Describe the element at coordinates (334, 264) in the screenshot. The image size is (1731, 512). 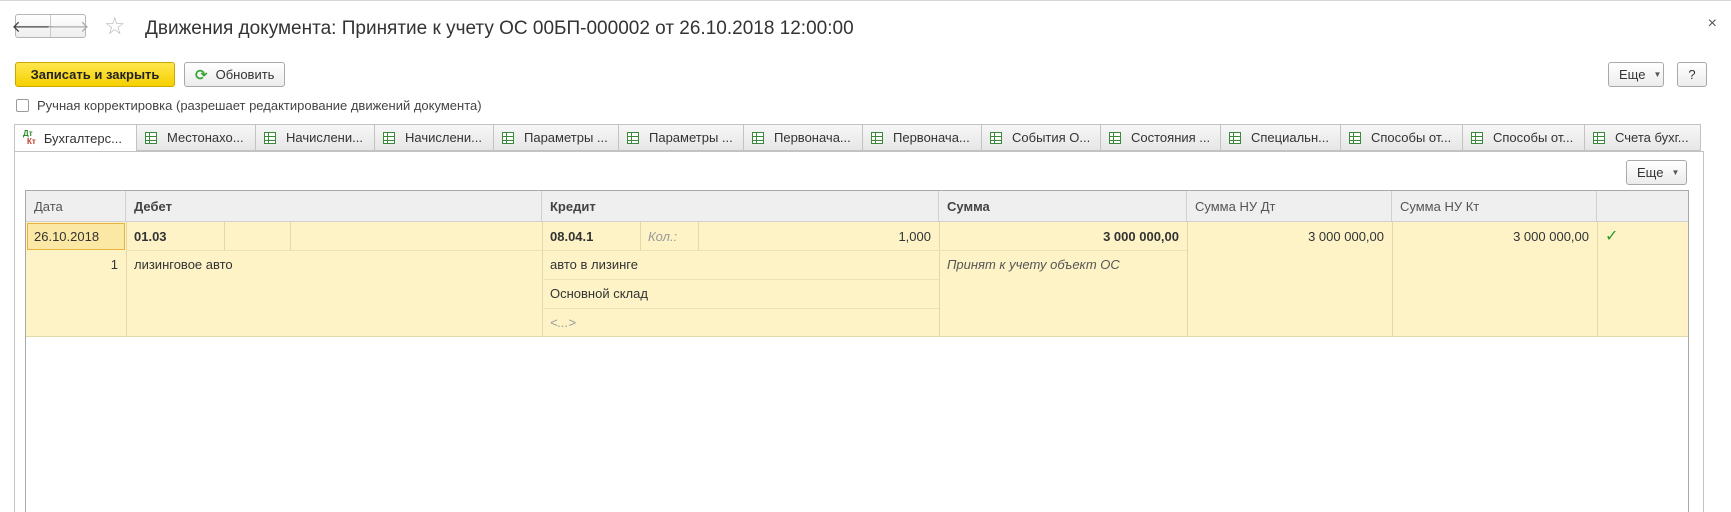
I see `cell-debit-subconto-1: лизинговое авто` at that location.